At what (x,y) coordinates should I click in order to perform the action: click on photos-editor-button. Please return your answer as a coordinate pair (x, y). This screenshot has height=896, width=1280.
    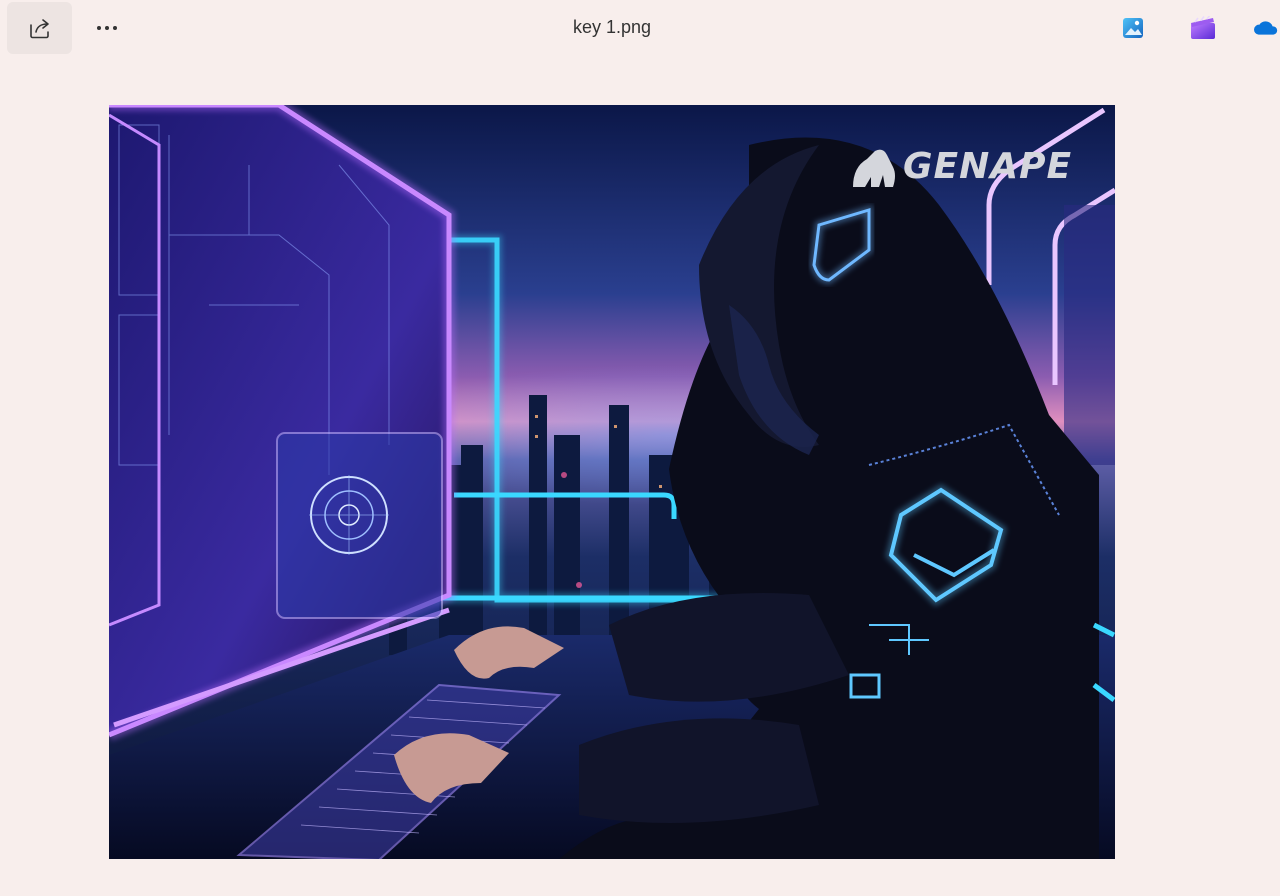
    Looking at the image, I should click on (1133, 28).